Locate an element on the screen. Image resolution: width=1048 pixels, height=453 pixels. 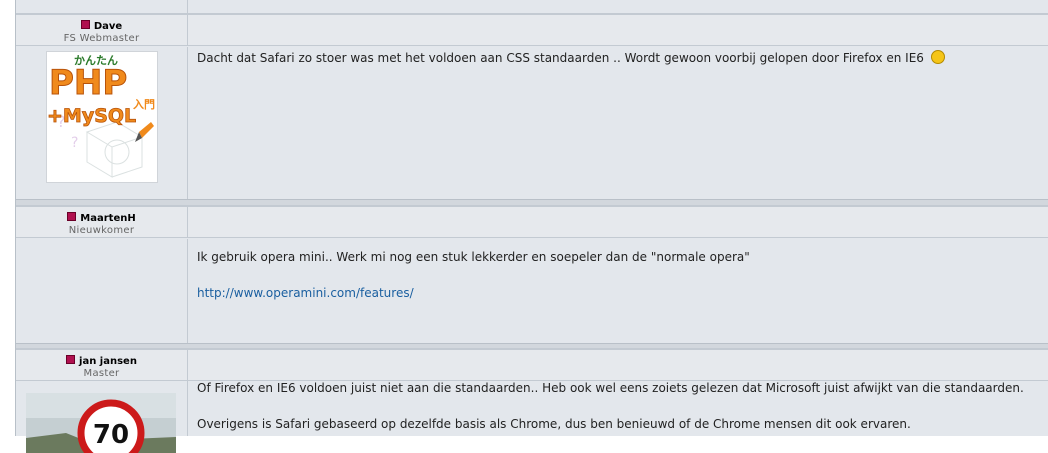
avatar-column: ? ? かんたん PHP +MySQL 入門 is located at coordinates (102, 123).